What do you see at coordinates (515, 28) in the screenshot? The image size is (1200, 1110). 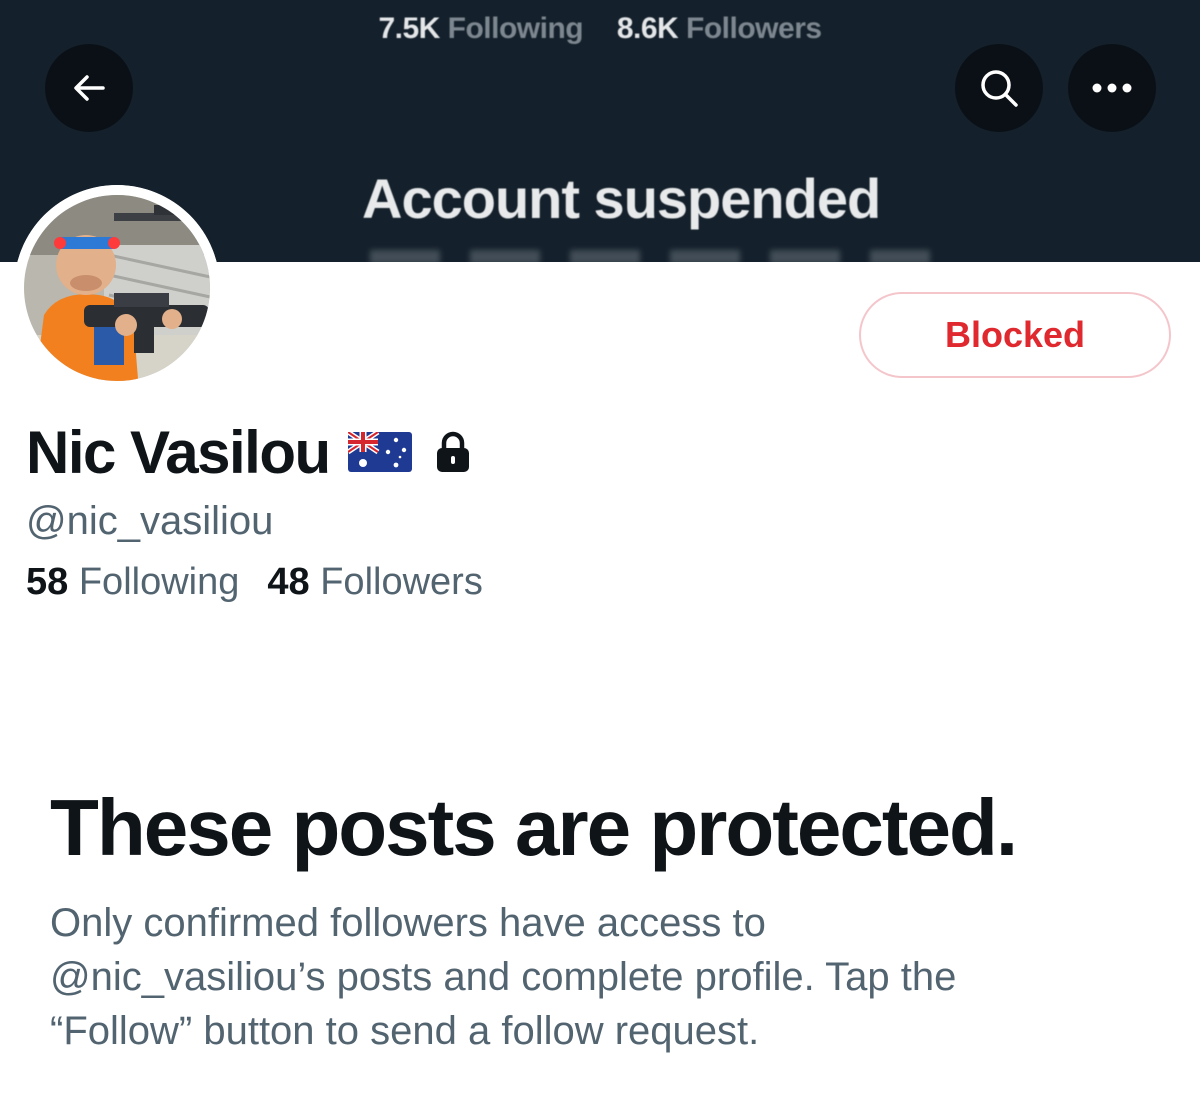 I see `banner-following-label: Following` at bounding box center [515, 28].